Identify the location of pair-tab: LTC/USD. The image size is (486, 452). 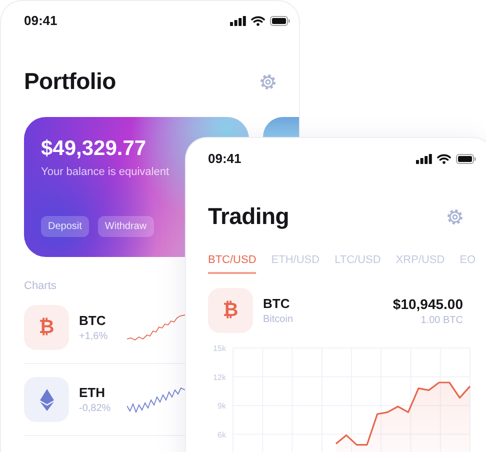
(357, 264).